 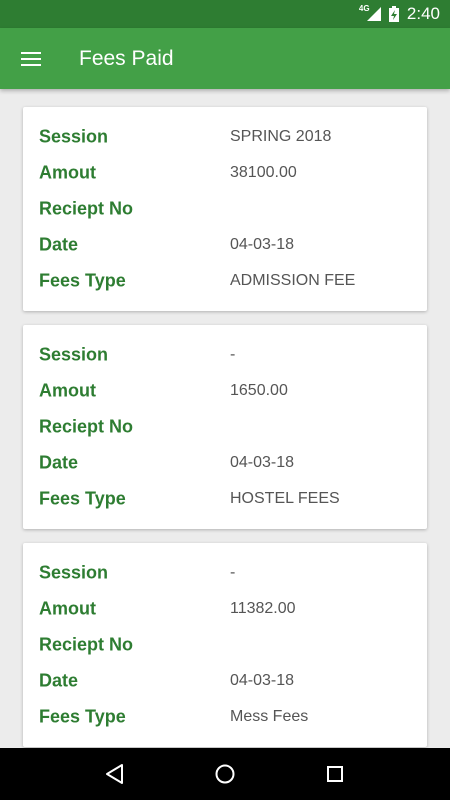 I want to click on back-triangle-icon, so click(x=114, y=774).